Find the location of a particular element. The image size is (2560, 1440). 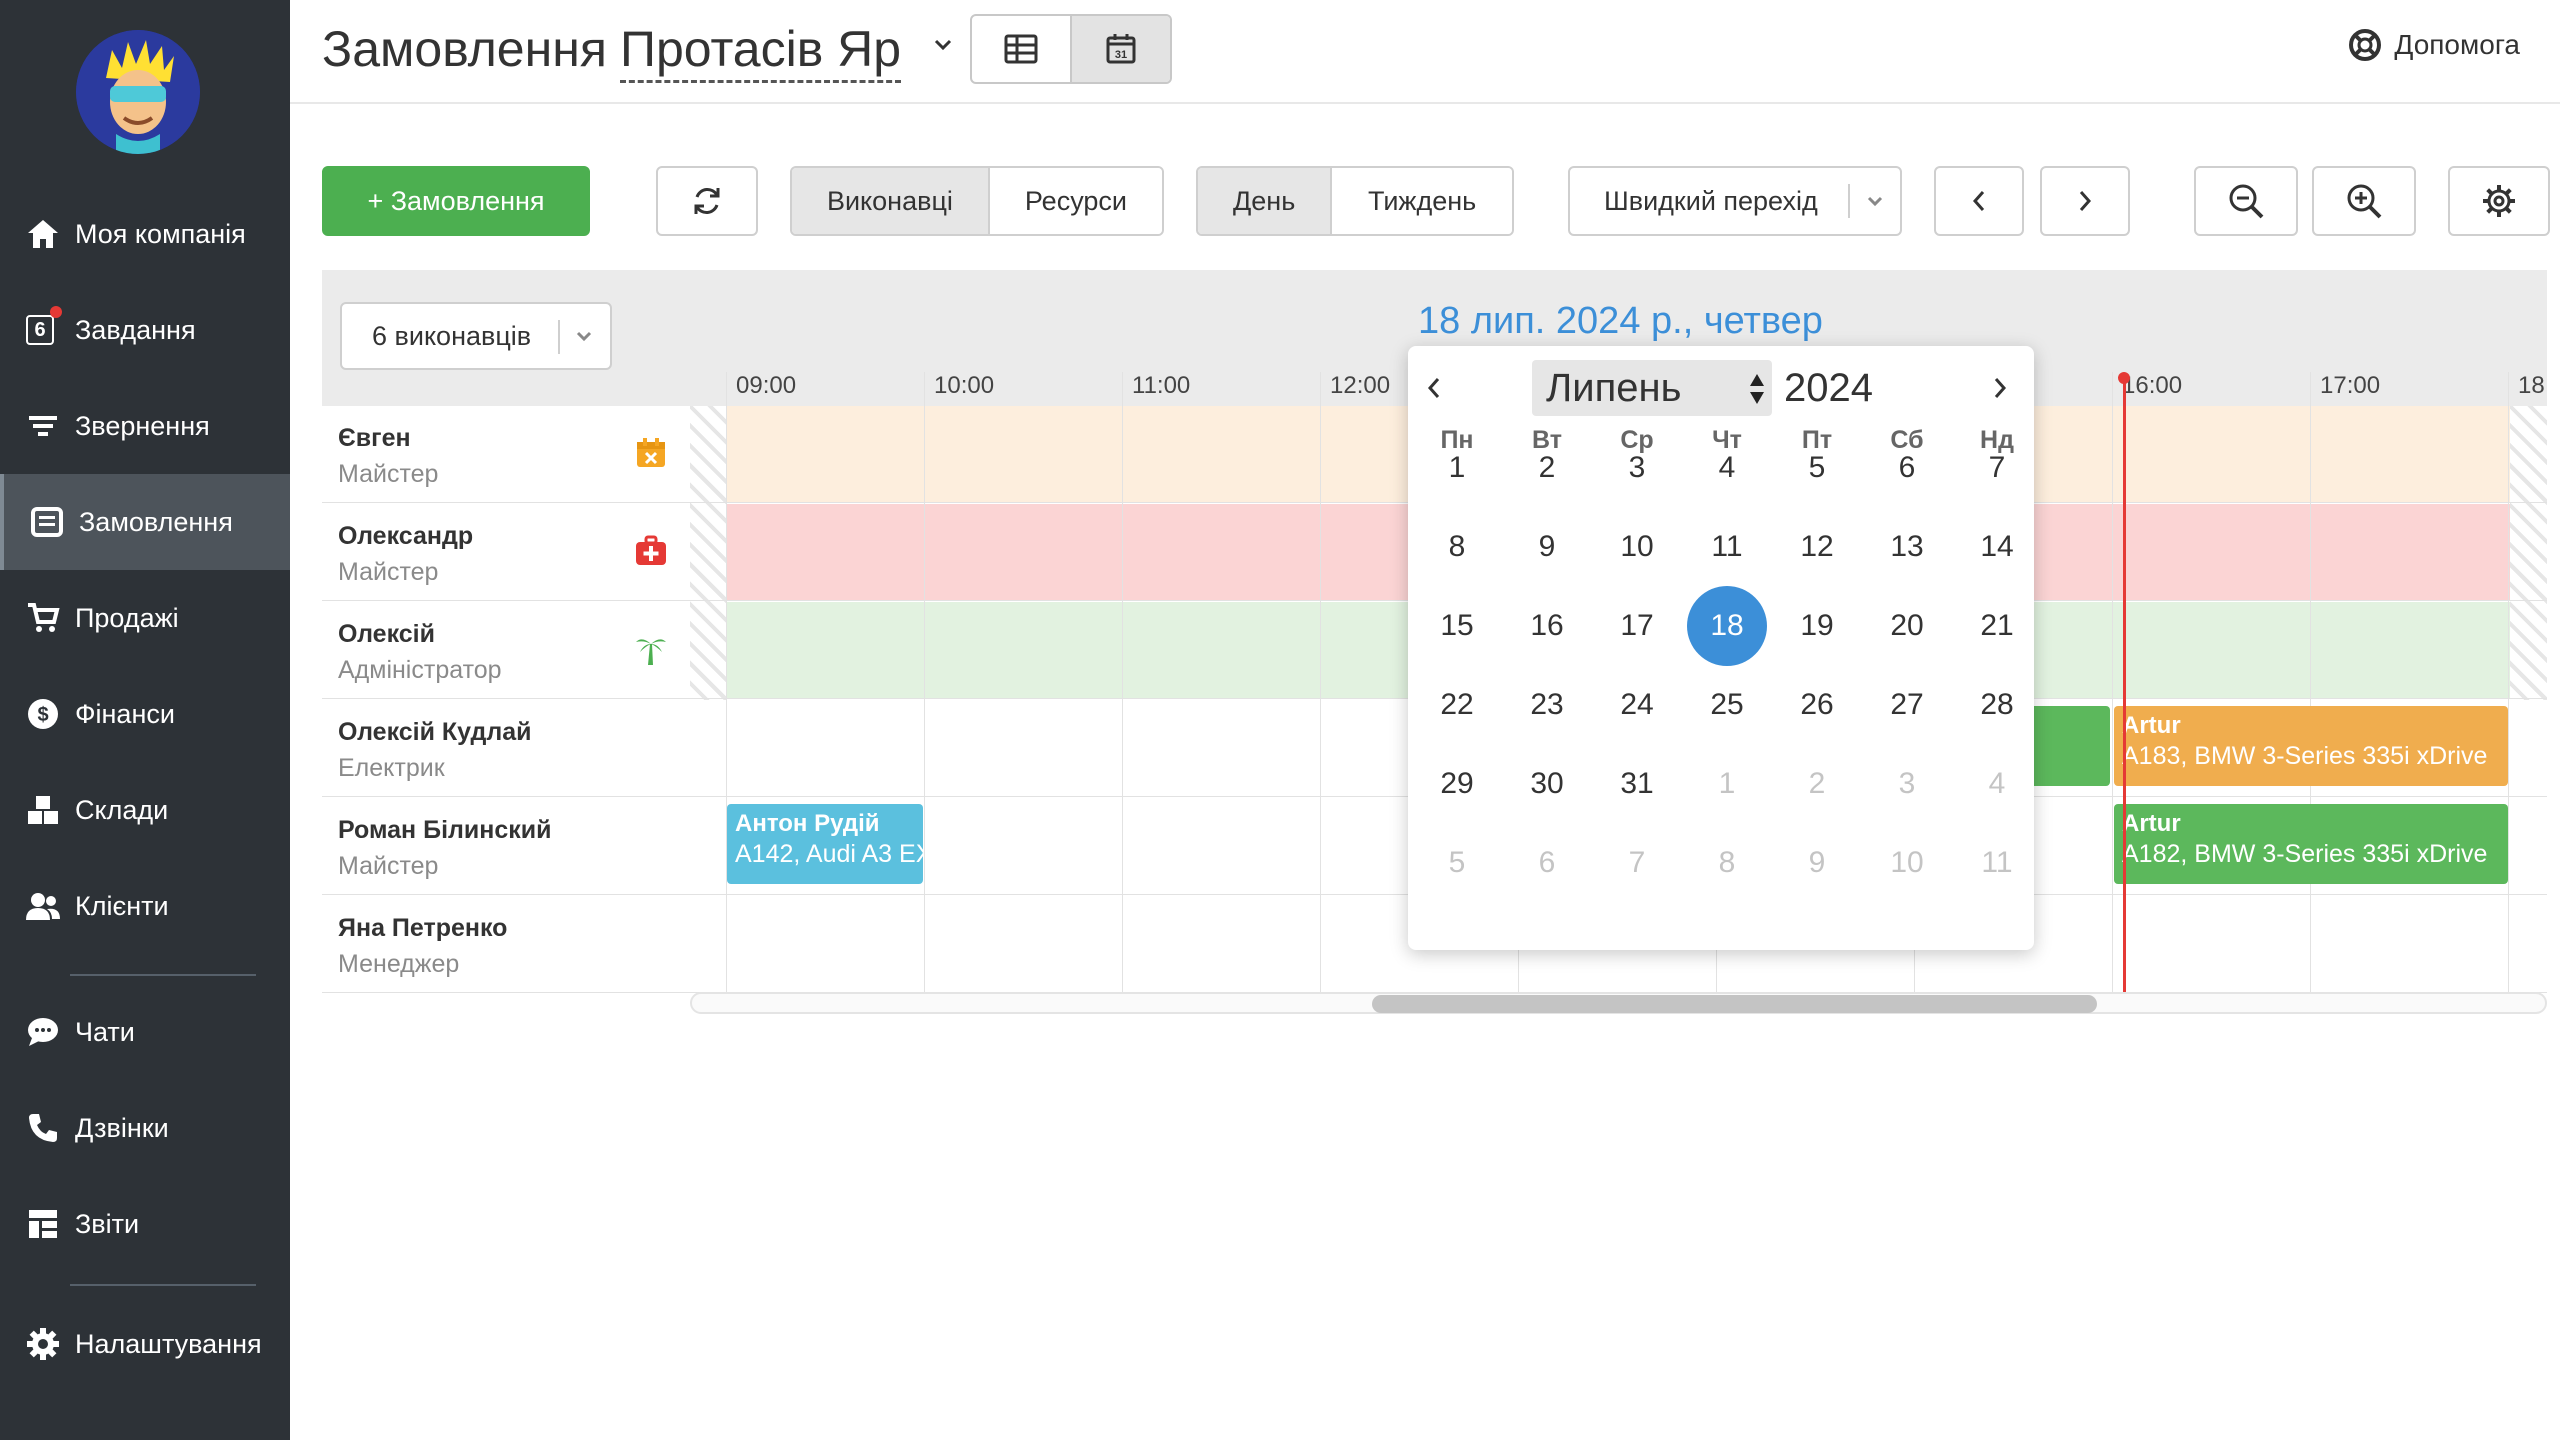

avatar is located at coordinates (138, 92).